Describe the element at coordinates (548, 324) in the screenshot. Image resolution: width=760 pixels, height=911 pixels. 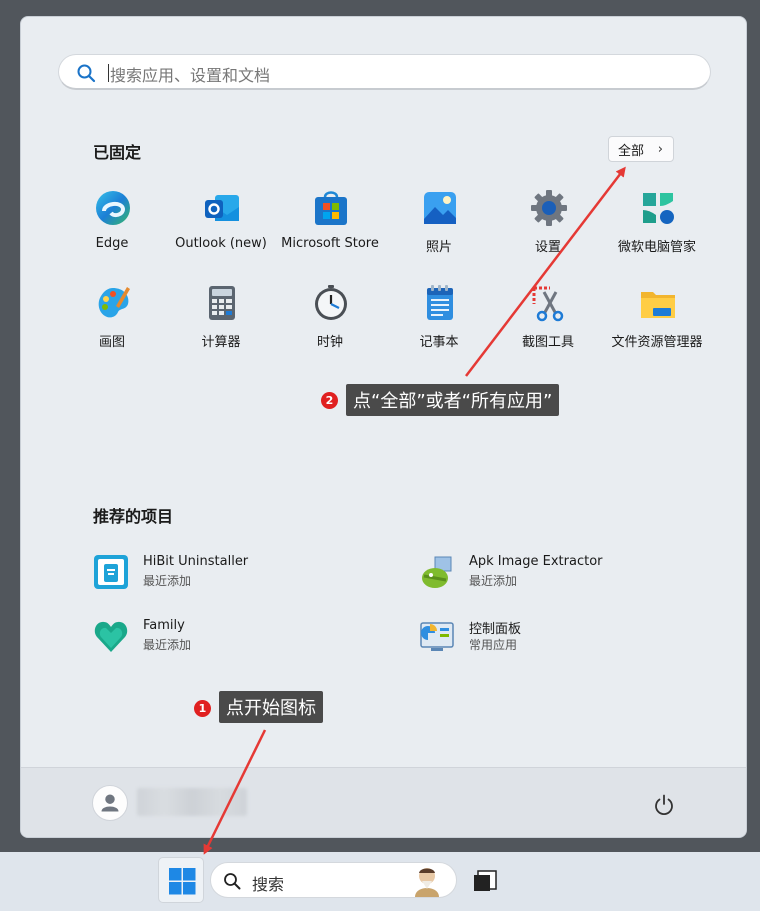
I see `pinned-app-snipping-tool: 截图工具` at that location.